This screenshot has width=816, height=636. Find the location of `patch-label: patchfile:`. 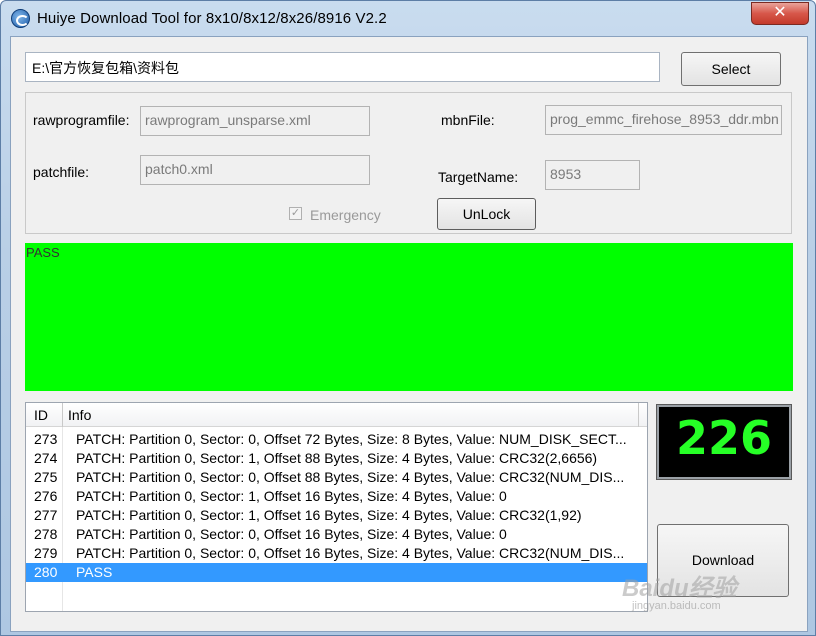

patch-label: patchfile: is located at coordinates (61, 172).